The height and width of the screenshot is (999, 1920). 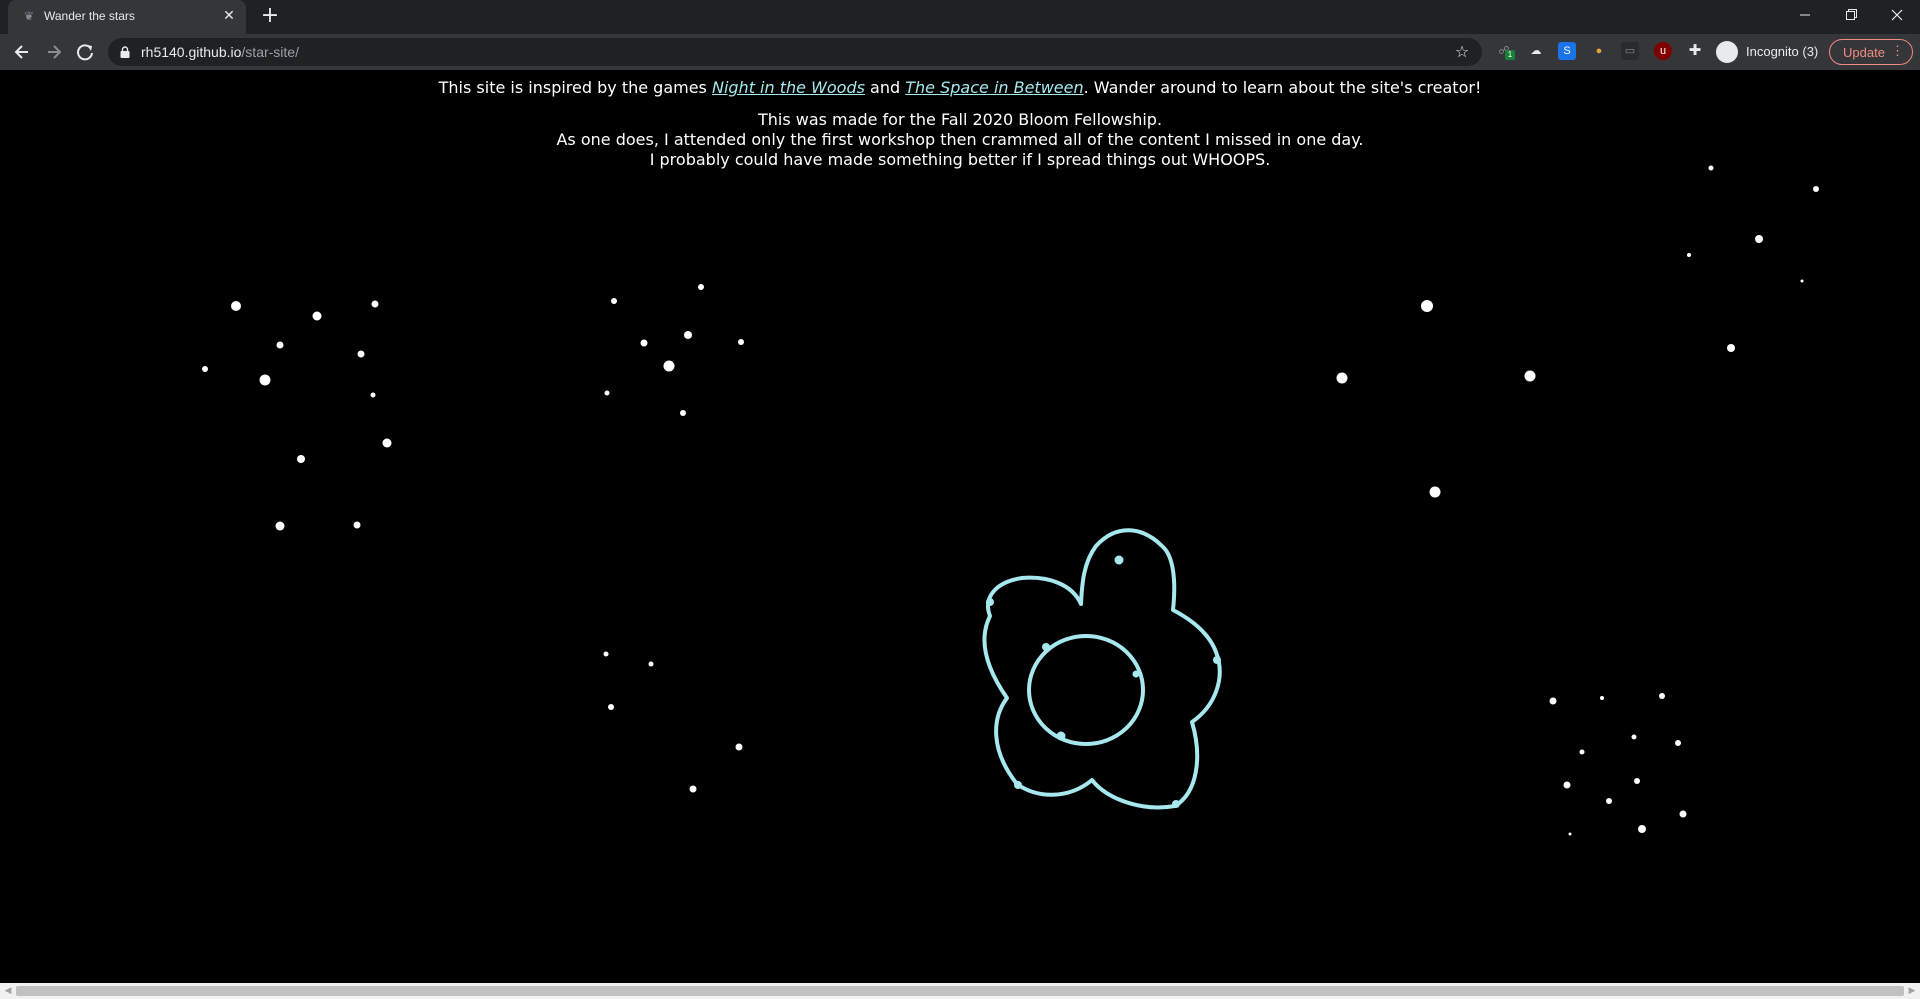 I want to click on browser-tab: ❦ Wander the stars ✕, so click(x=127, y=17).